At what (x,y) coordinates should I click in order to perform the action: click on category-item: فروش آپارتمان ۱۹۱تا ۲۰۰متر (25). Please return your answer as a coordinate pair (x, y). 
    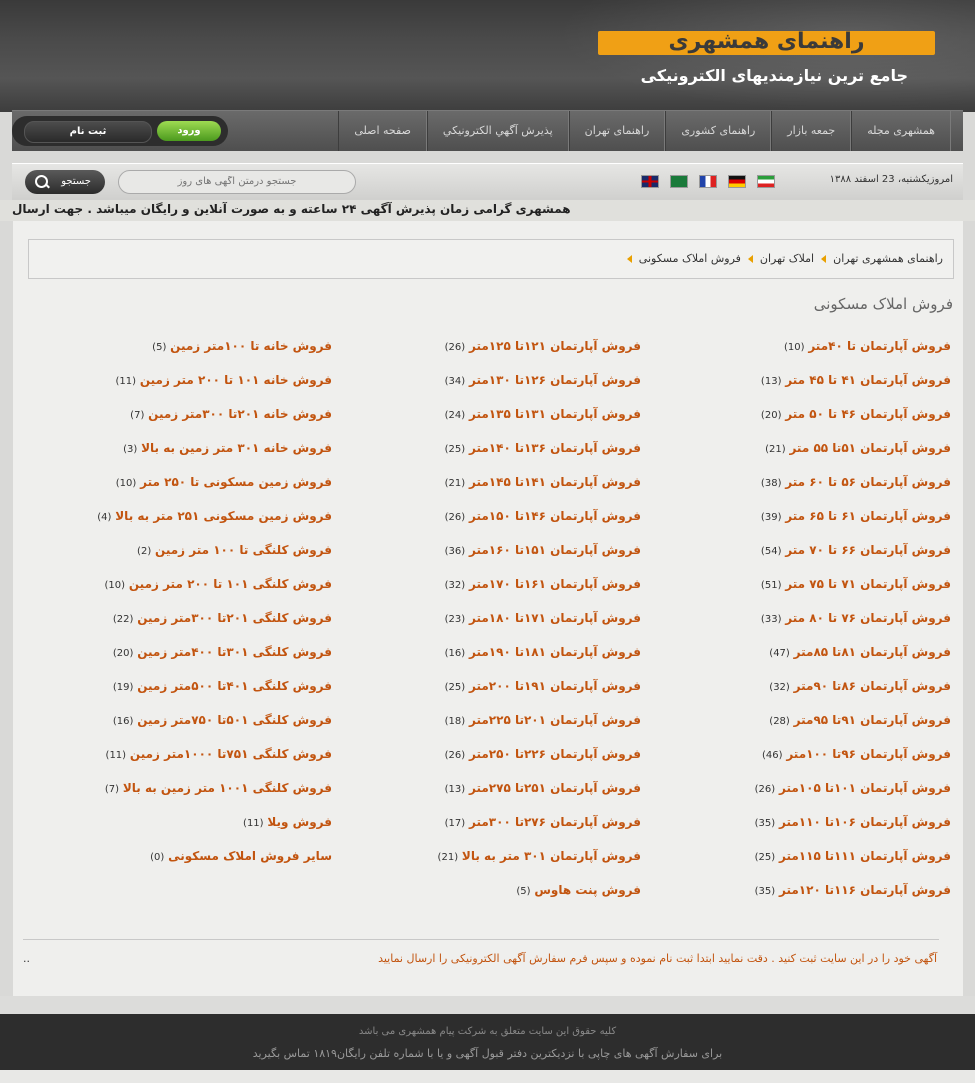
    Looking at the image, I should click on (539, 693).